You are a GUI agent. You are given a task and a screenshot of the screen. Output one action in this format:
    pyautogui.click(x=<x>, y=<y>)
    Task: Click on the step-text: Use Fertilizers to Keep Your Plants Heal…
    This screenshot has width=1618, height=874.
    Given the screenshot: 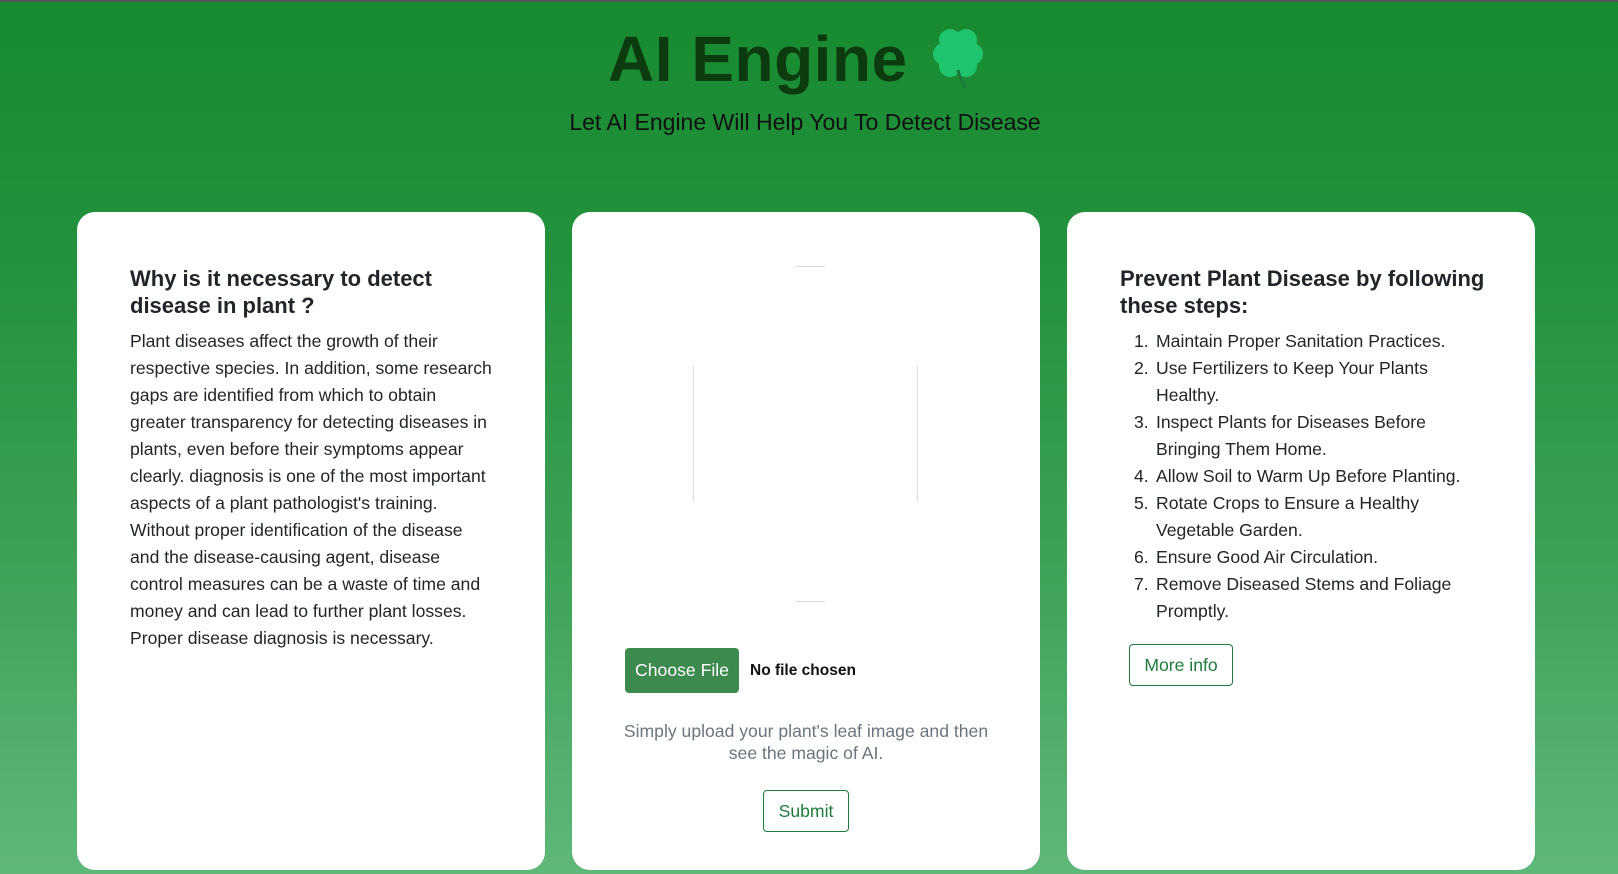 What is the action you would take?
    pyautogui.click(x=1292, y=381)
    